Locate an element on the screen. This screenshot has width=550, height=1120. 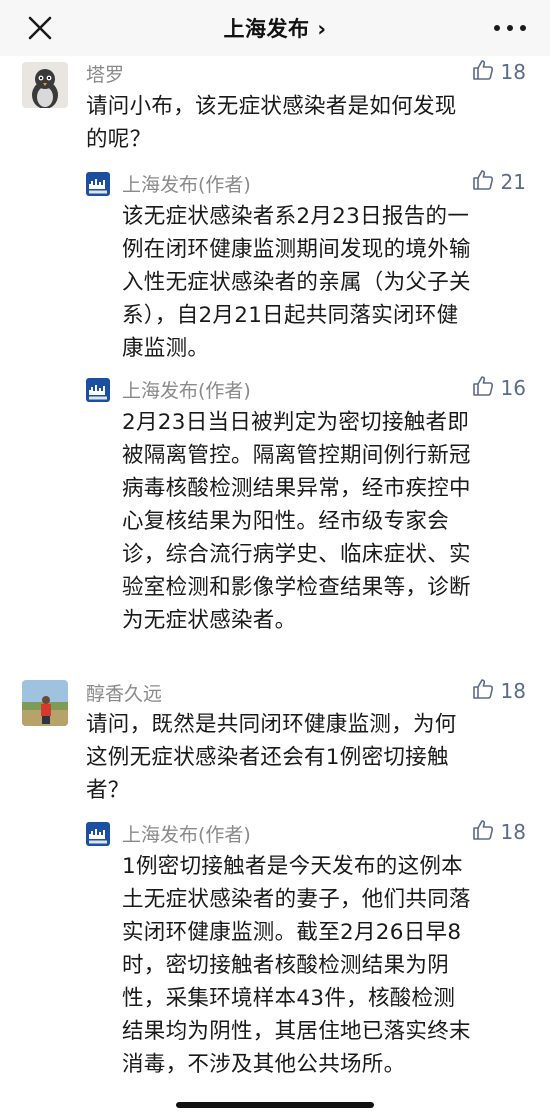
like-count: 21 is located at coordinates (513, 182).